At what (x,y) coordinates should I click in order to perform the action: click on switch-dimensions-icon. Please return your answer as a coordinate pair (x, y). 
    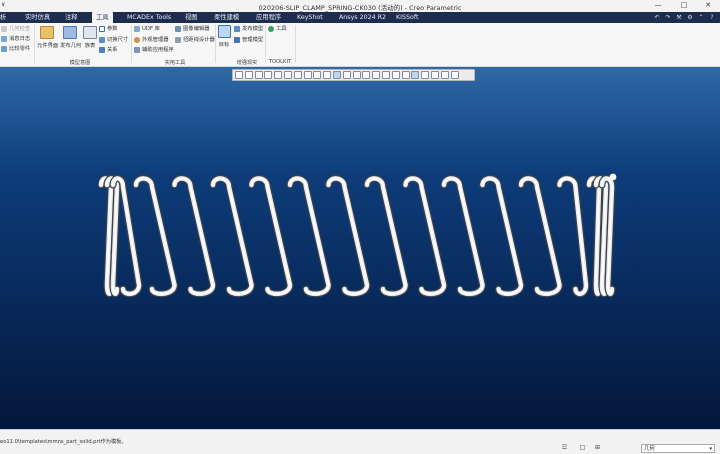
    Looking at the image, I should click on (102, 40).